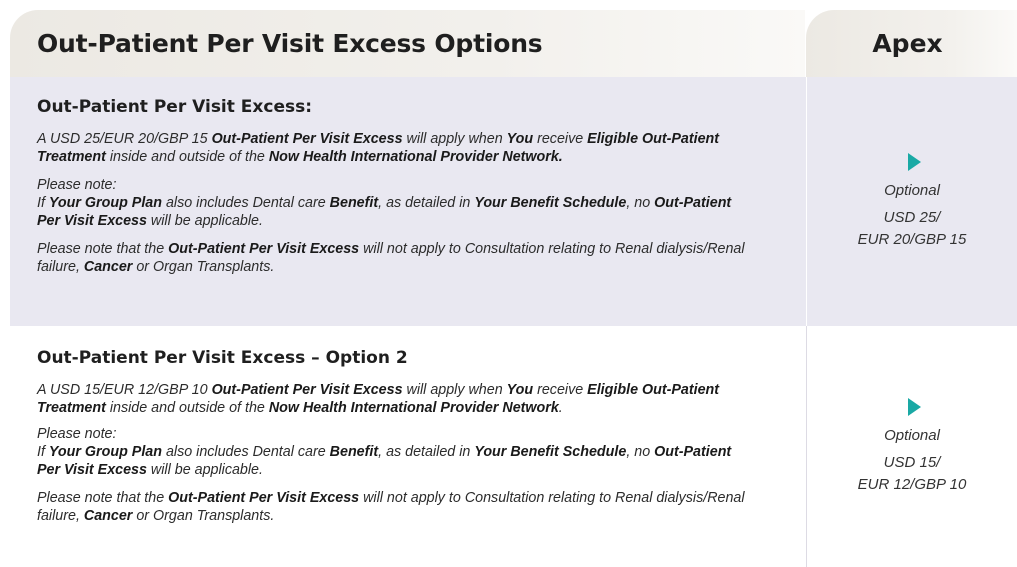  Describe the element at coordinates (222, 358) in the screenshot. I see `section-title: Out-Patient Per Visit Excess – Option 2` at that location.